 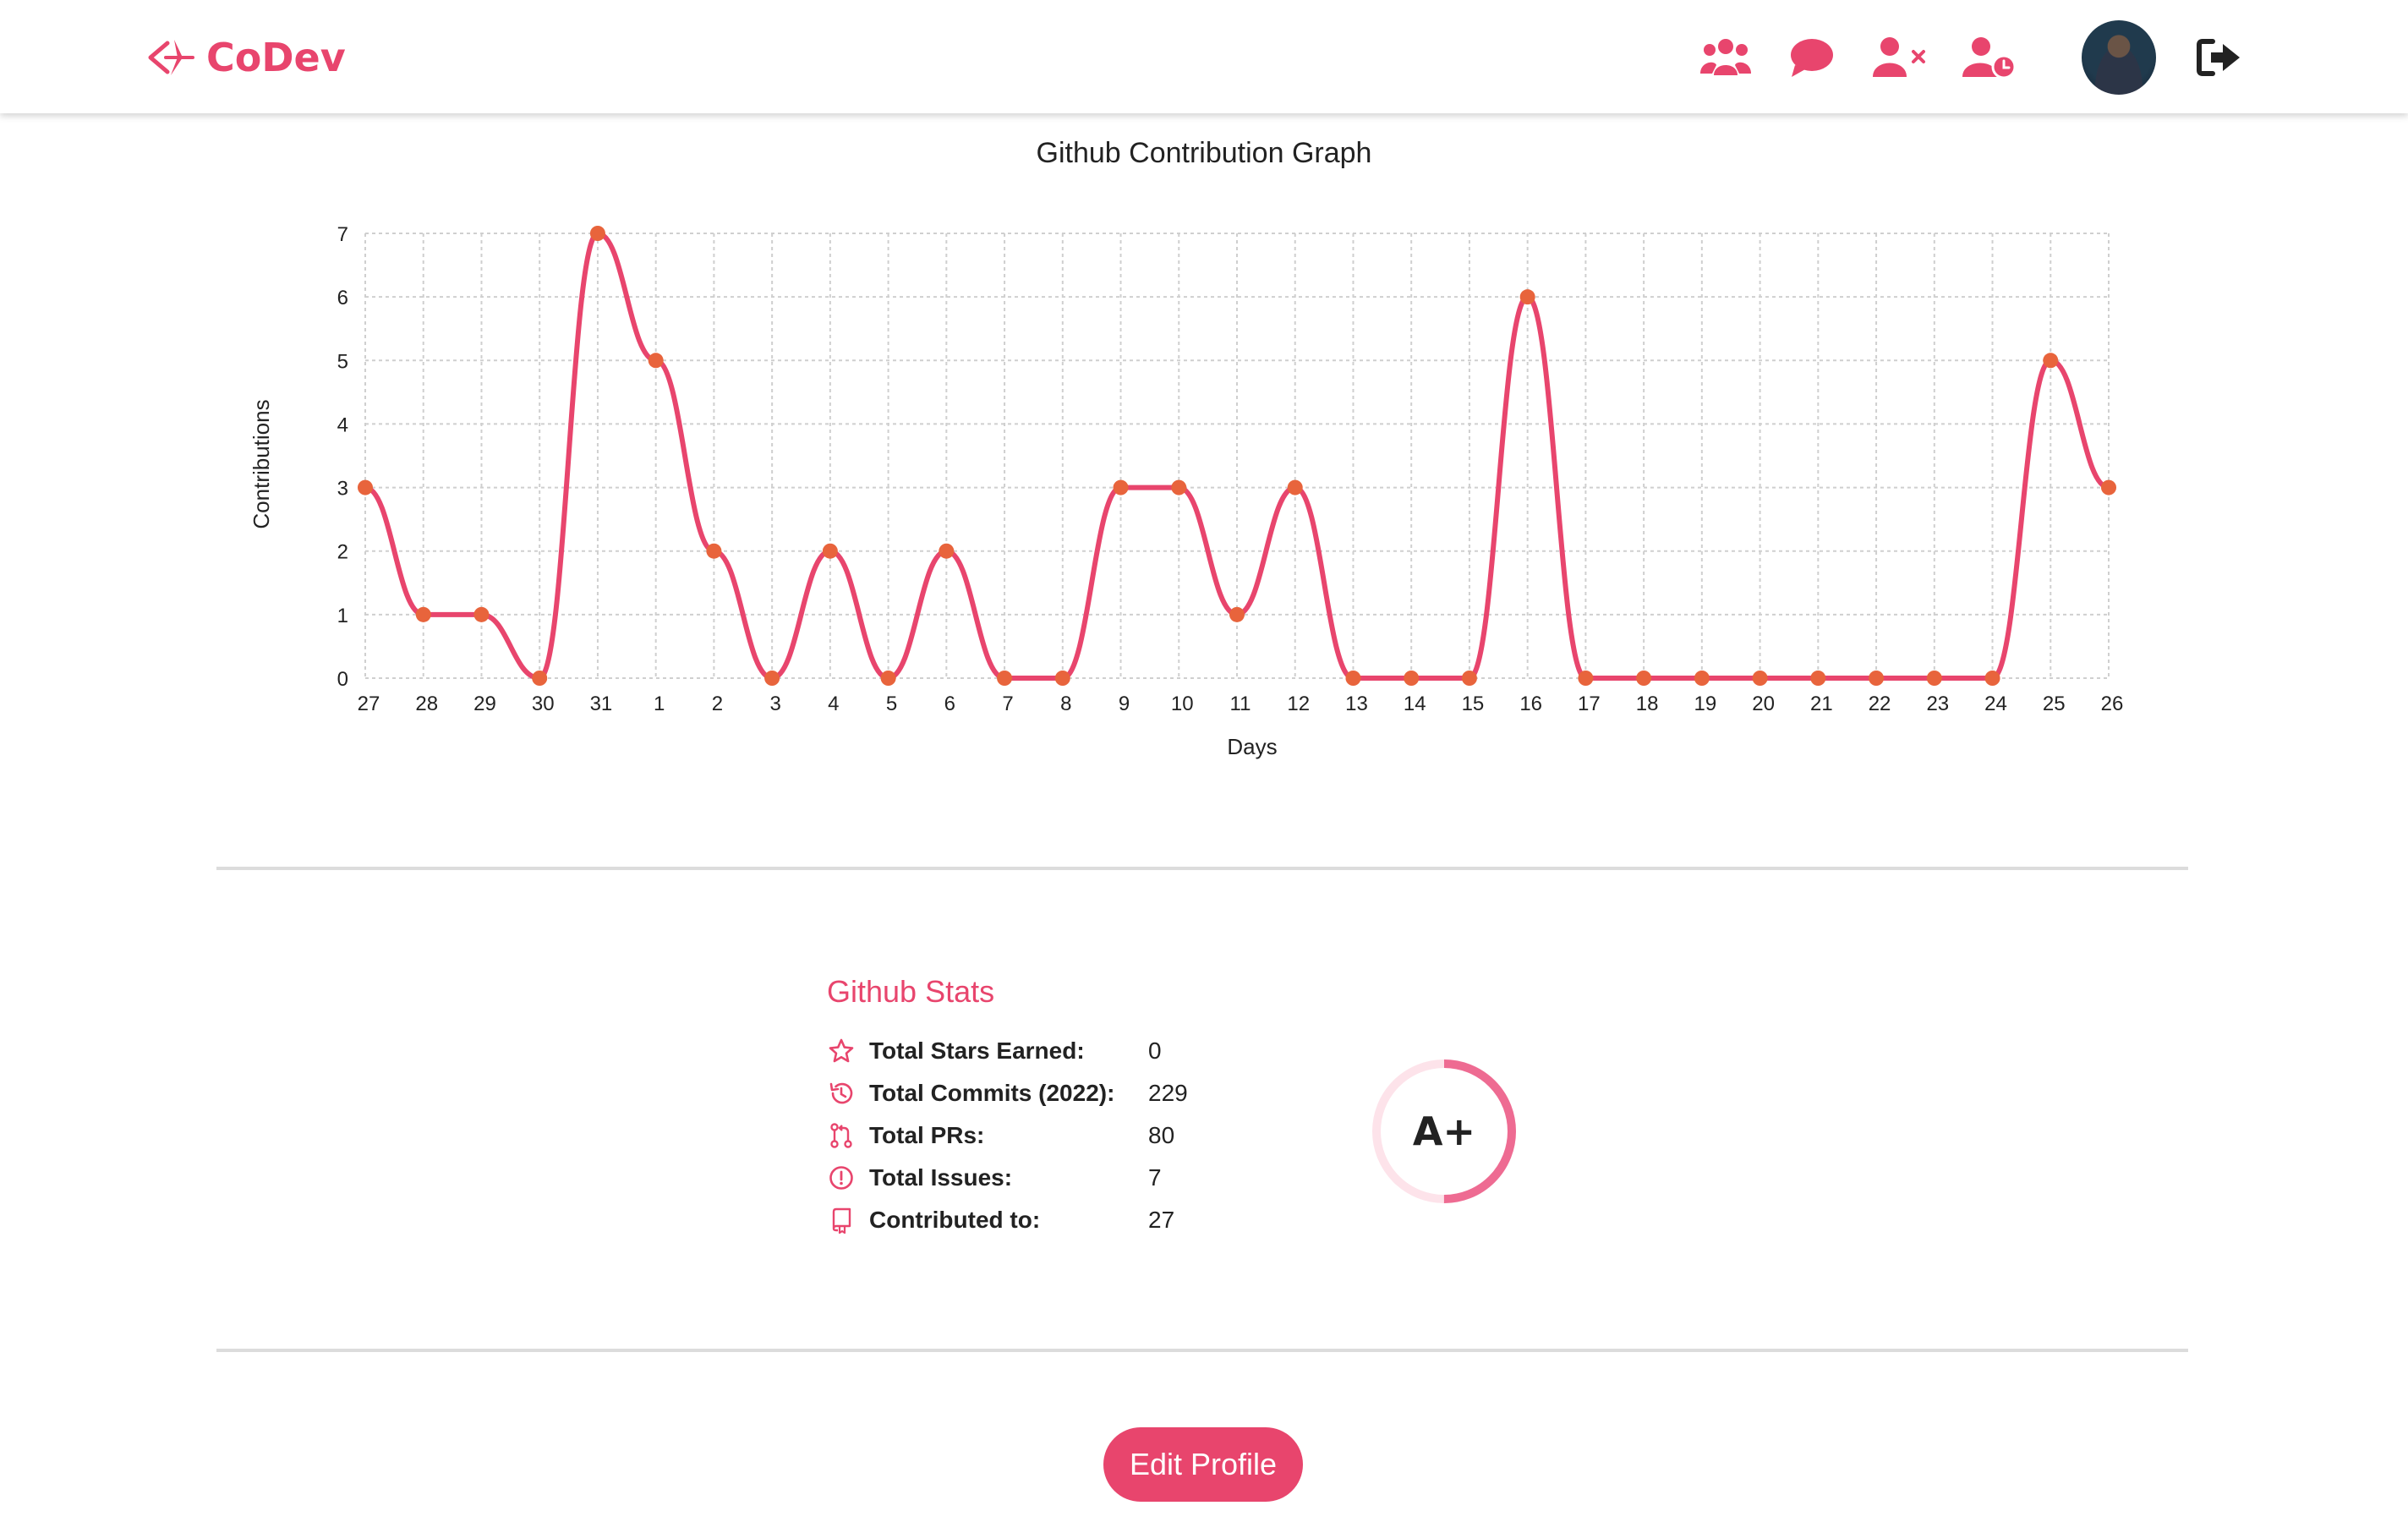 I want to click on stat-label: Contributed to:, so click(x=955, y=1220).